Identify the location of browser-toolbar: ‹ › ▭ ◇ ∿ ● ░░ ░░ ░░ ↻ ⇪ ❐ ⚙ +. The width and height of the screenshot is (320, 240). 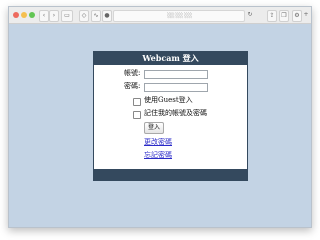
(160, 15).